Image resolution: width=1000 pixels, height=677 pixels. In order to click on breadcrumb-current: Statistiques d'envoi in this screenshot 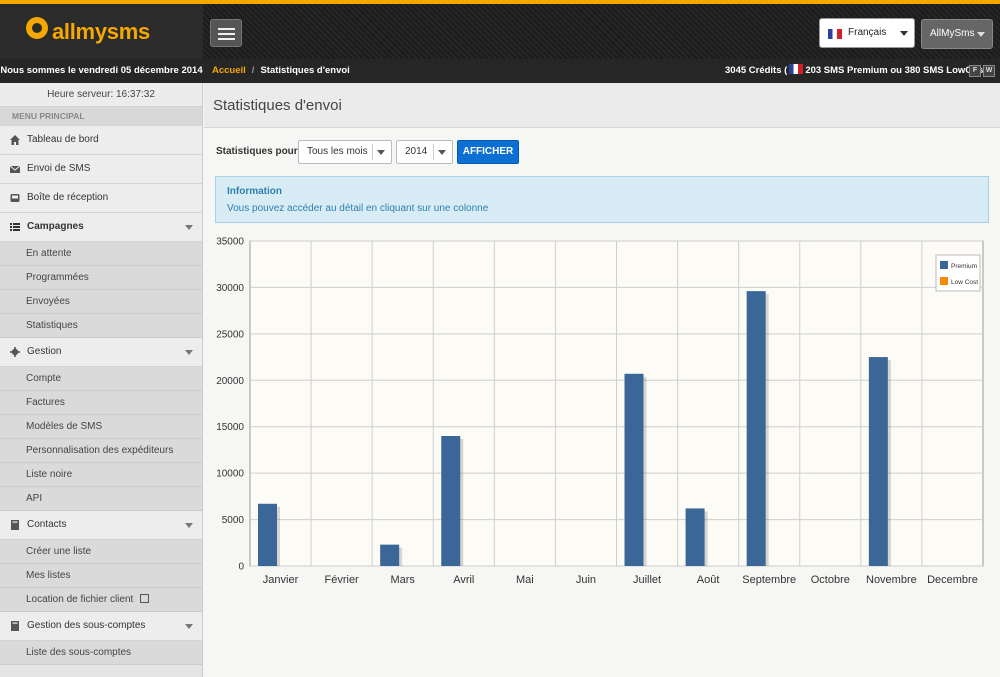, I will do `click(305, 70)`.